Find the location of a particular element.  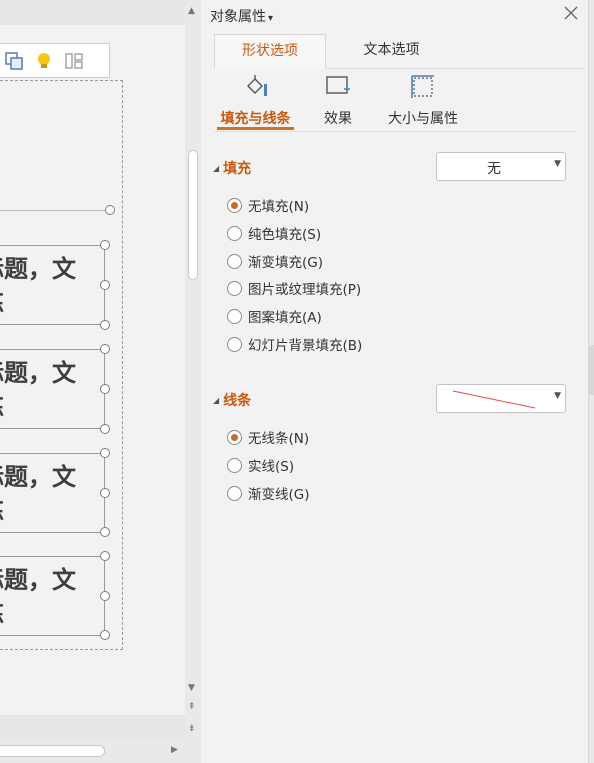

size-icon is located at coordinates (423, 89).